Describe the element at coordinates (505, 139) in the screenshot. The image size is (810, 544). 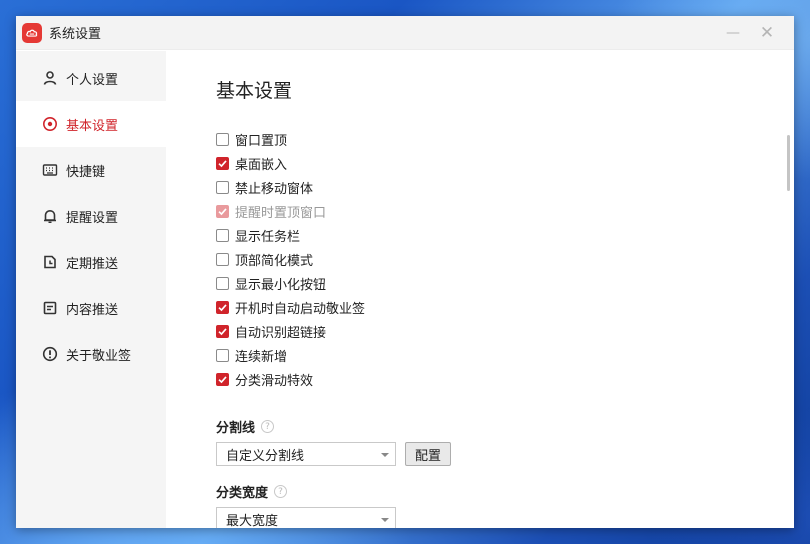
I see `option-row: 窗口置顶` at that location.